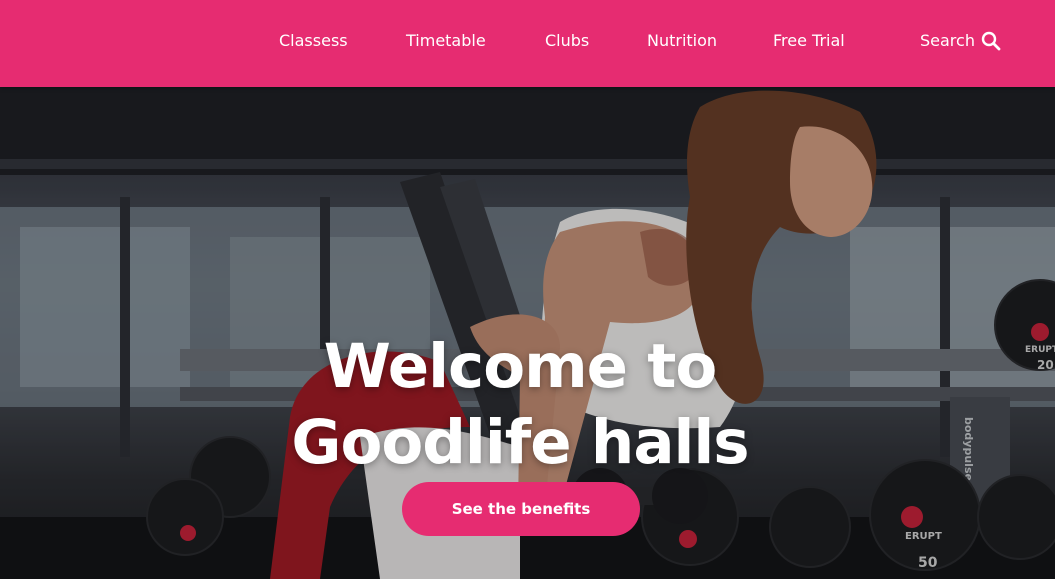  I want to click on nav-search: Search, so click(960, 41).